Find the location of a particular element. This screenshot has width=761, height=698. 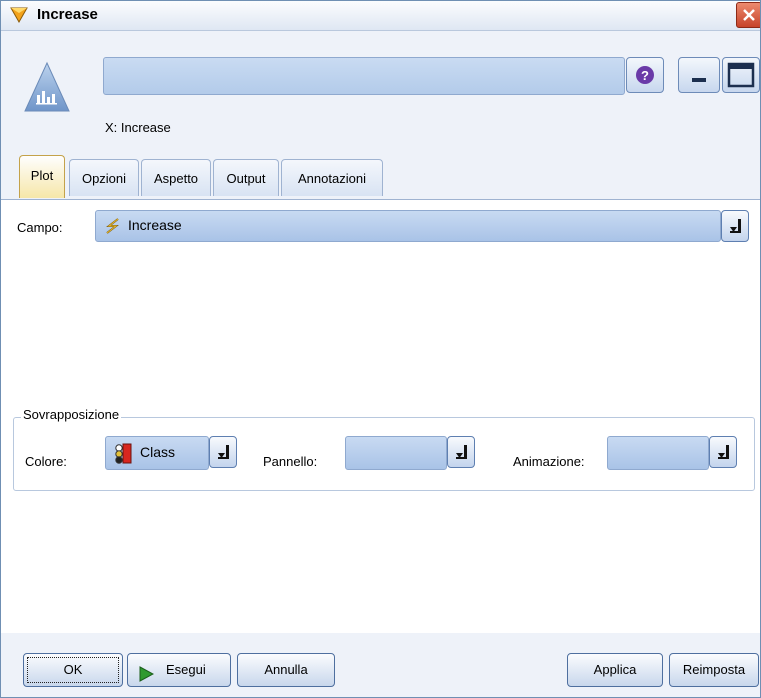

reset-label: Reimposta is located at coordinates (714, 669).